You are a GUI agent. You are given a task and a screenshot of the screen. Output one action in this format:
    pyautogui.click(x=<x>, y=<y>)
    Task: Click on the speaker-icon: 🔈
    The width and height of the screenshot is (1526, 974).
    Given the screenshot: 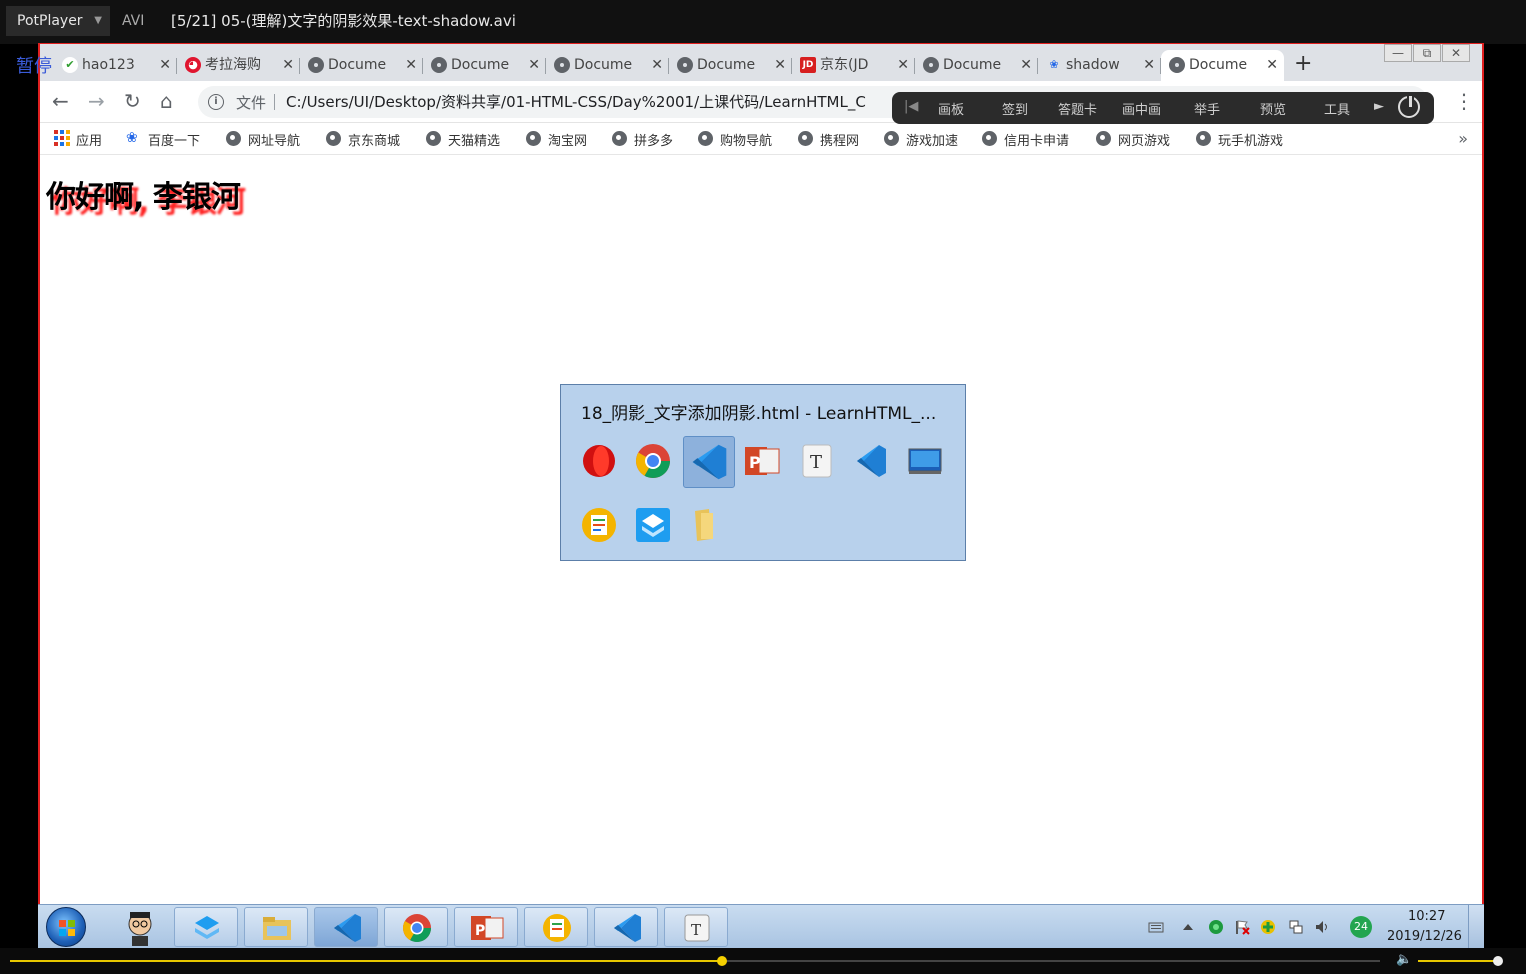 What is the action you would take?
    pyautogui.click(x=1404, y=959)
    